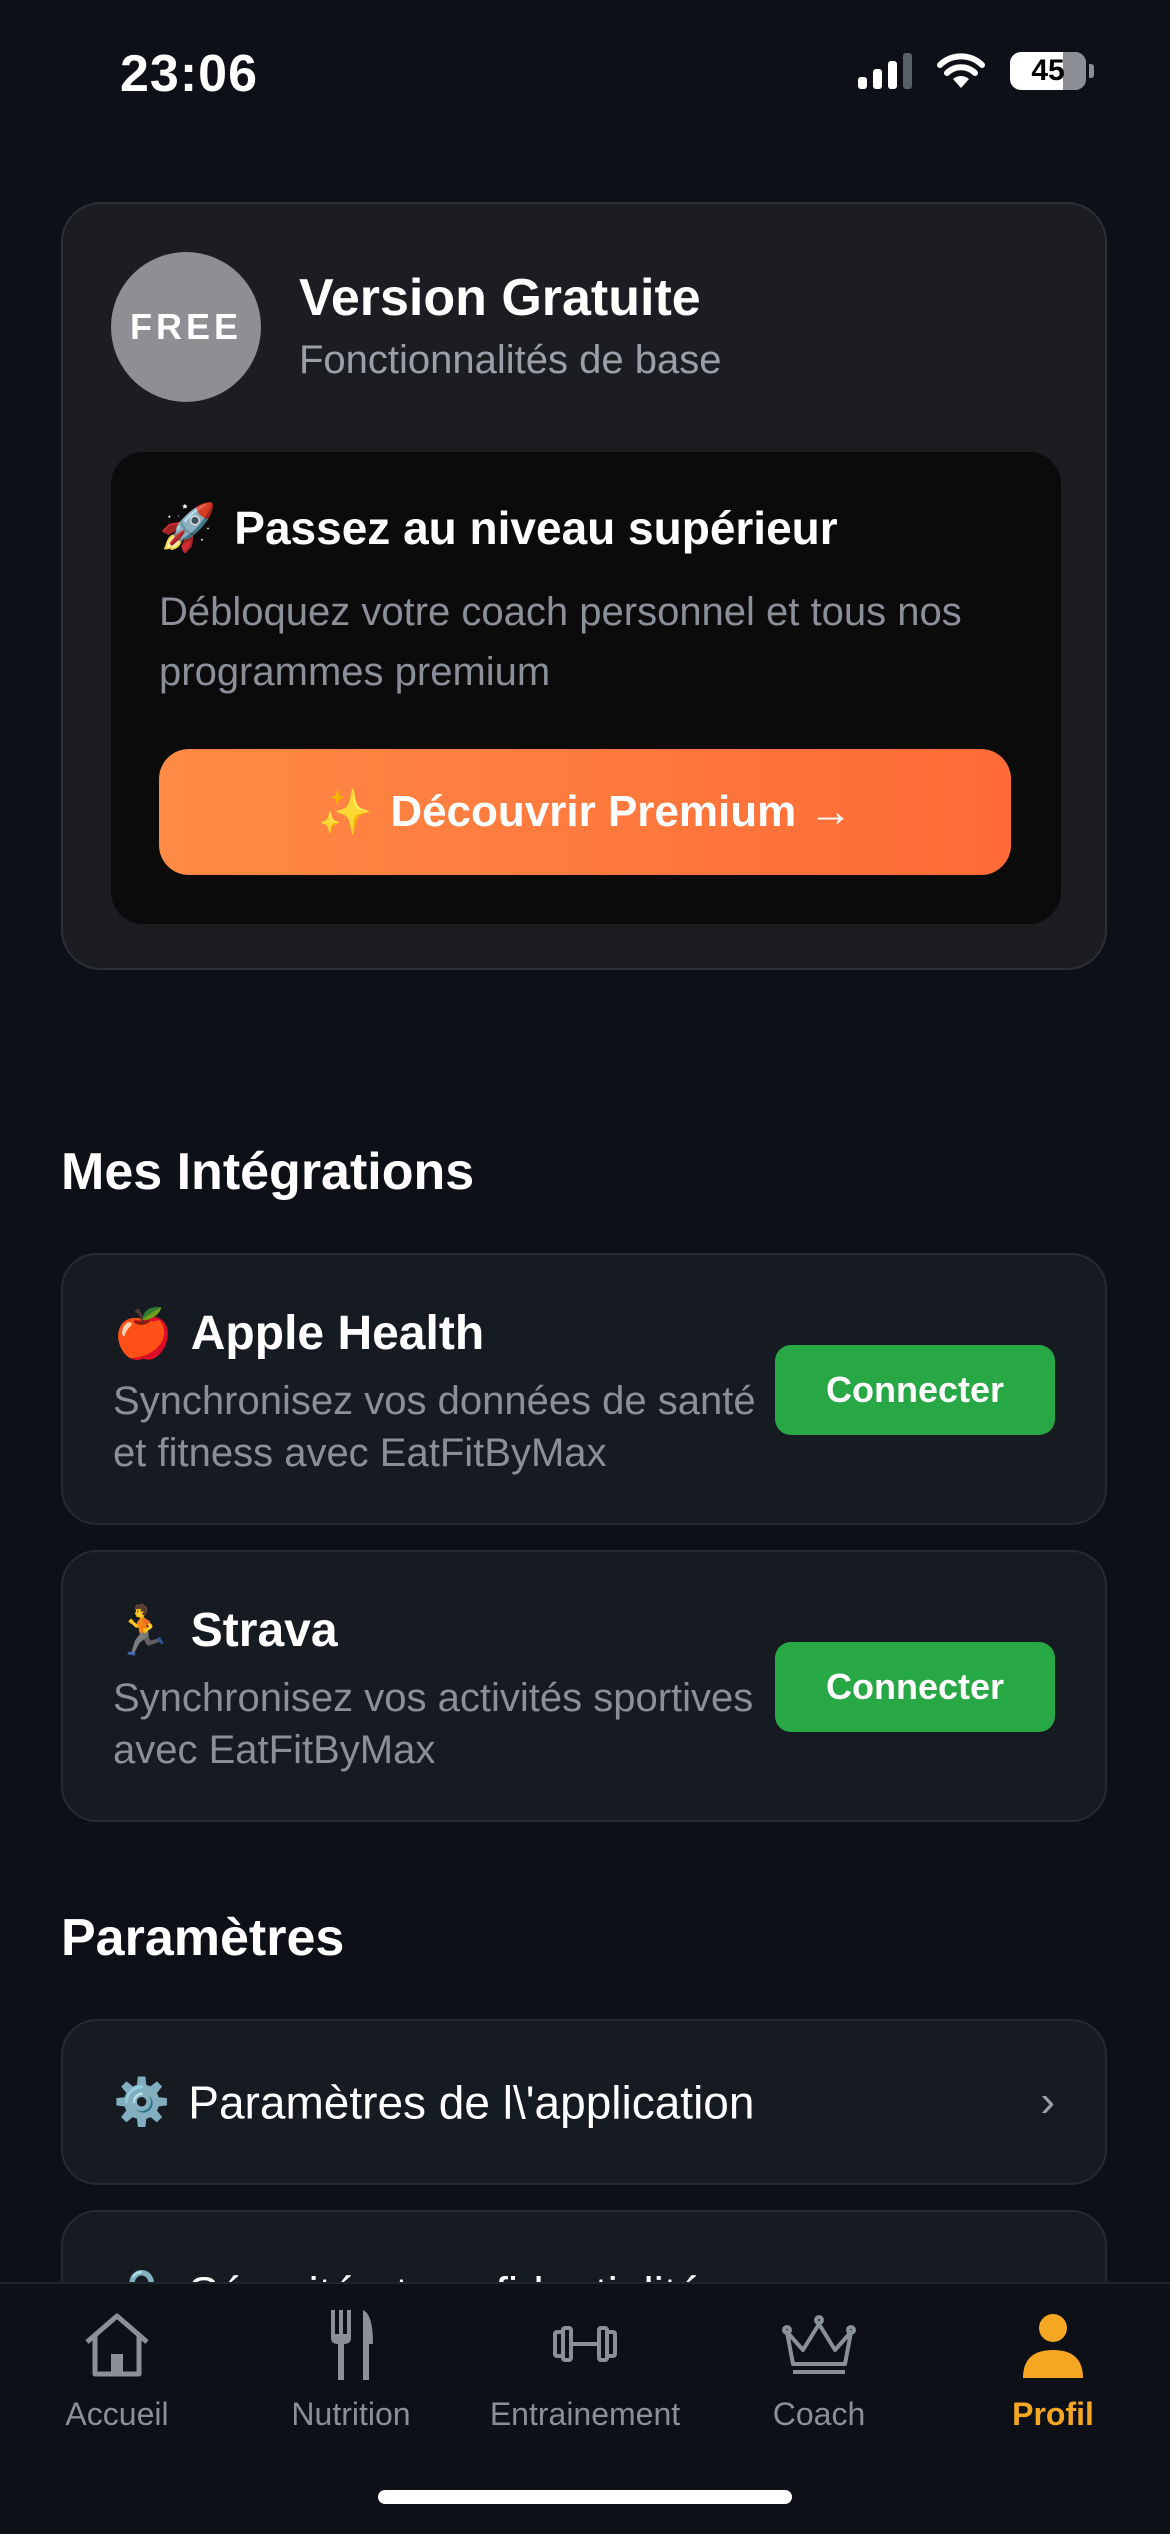  I want to click on tab-label: Accueil, so click(117, 2414).